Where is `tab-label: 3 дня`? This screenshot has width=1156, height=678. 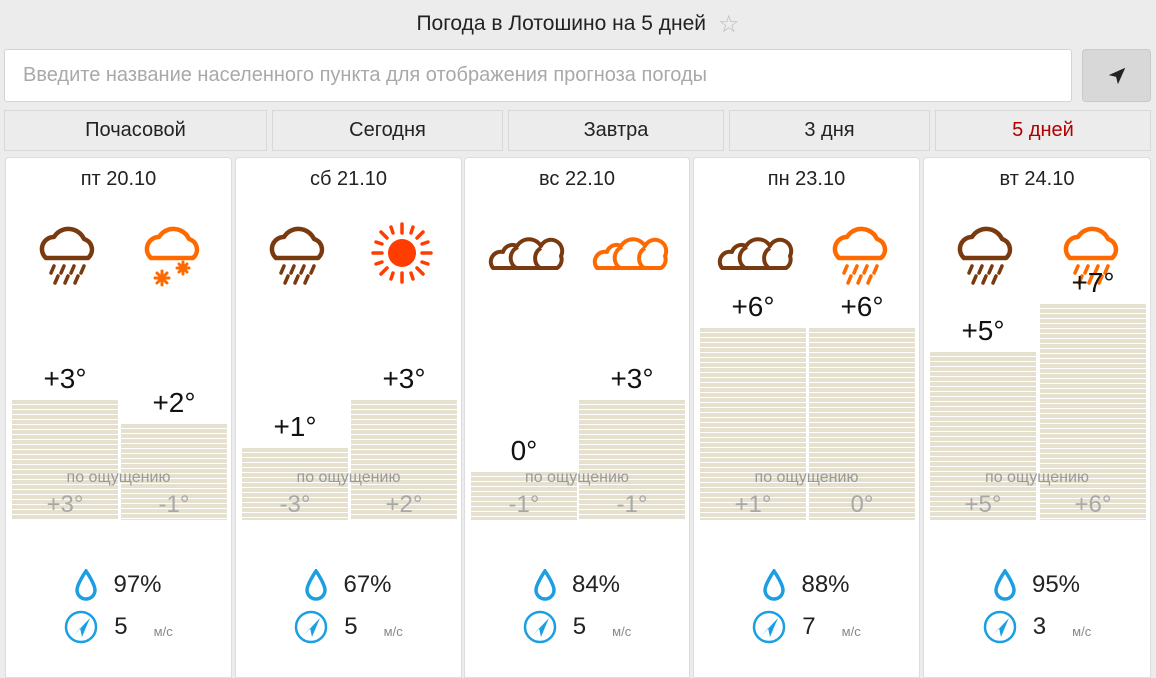
tab-label: 3 дня is located at coordinates (829, 130).